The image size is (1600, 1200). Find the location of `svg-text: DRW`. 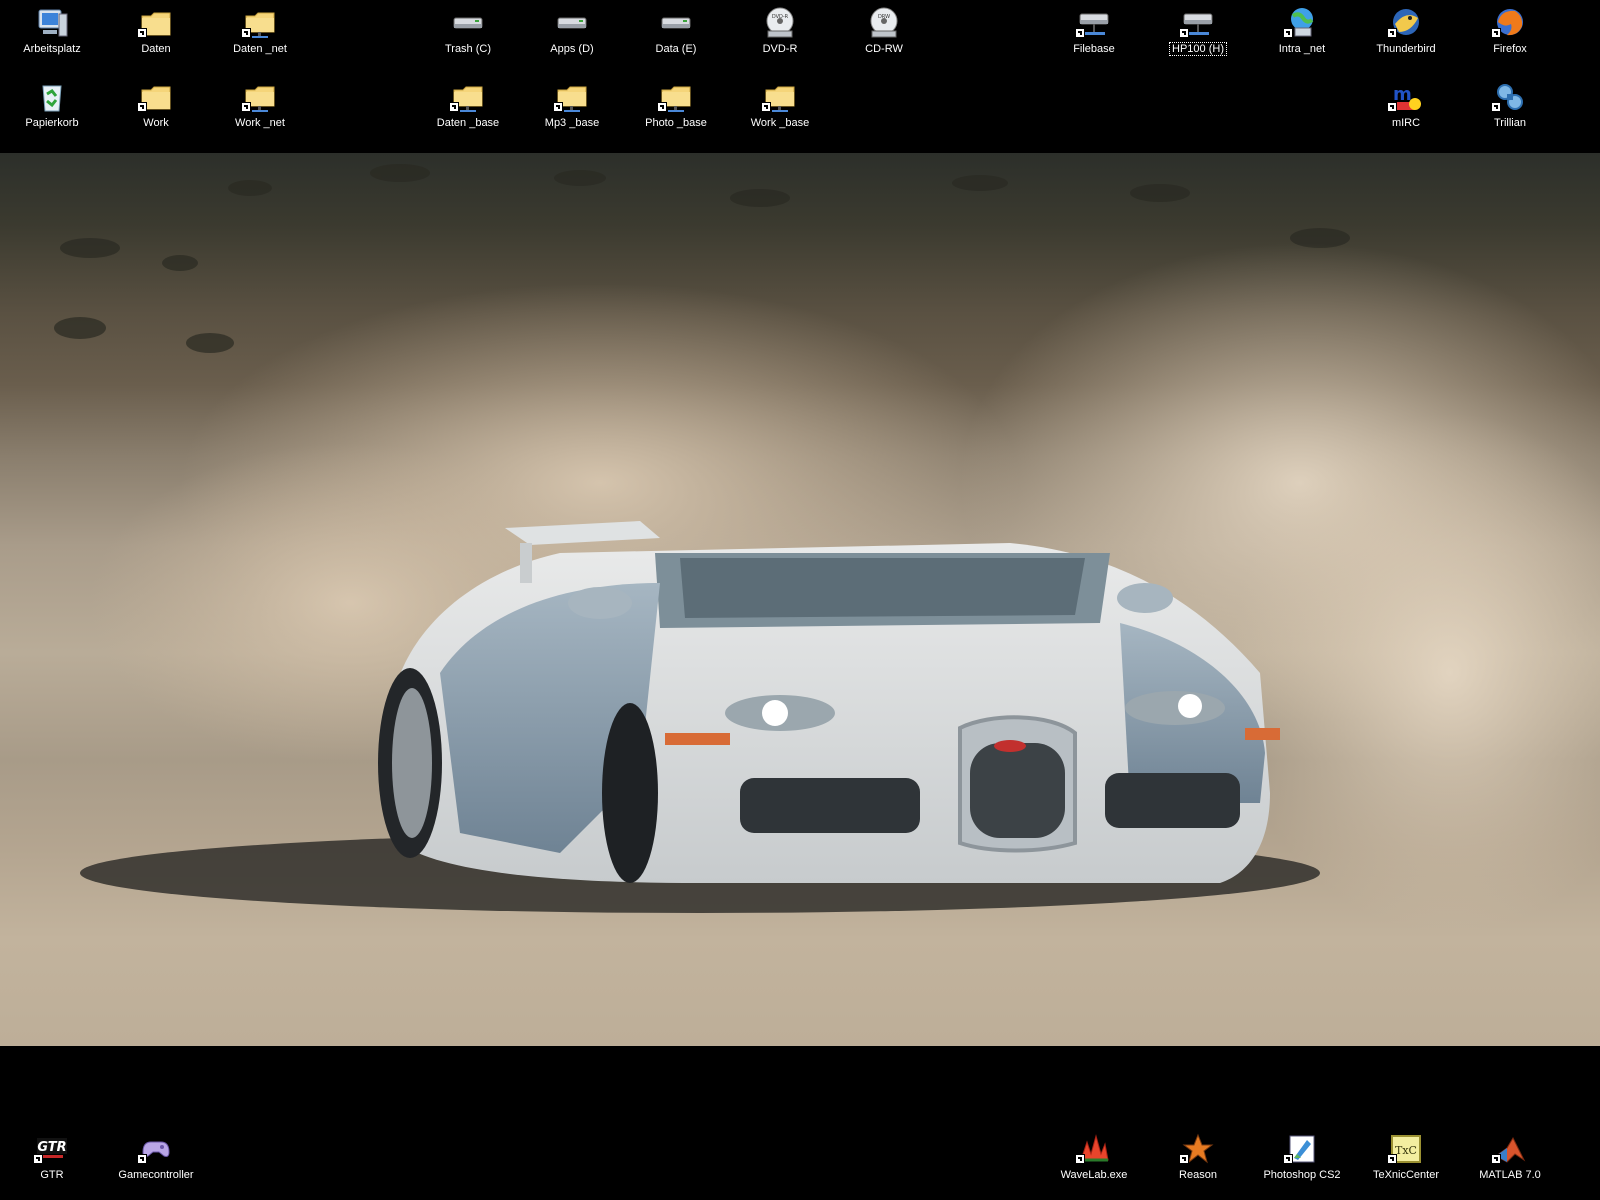

svg-text: DRW is located at coordinates (884, 17).